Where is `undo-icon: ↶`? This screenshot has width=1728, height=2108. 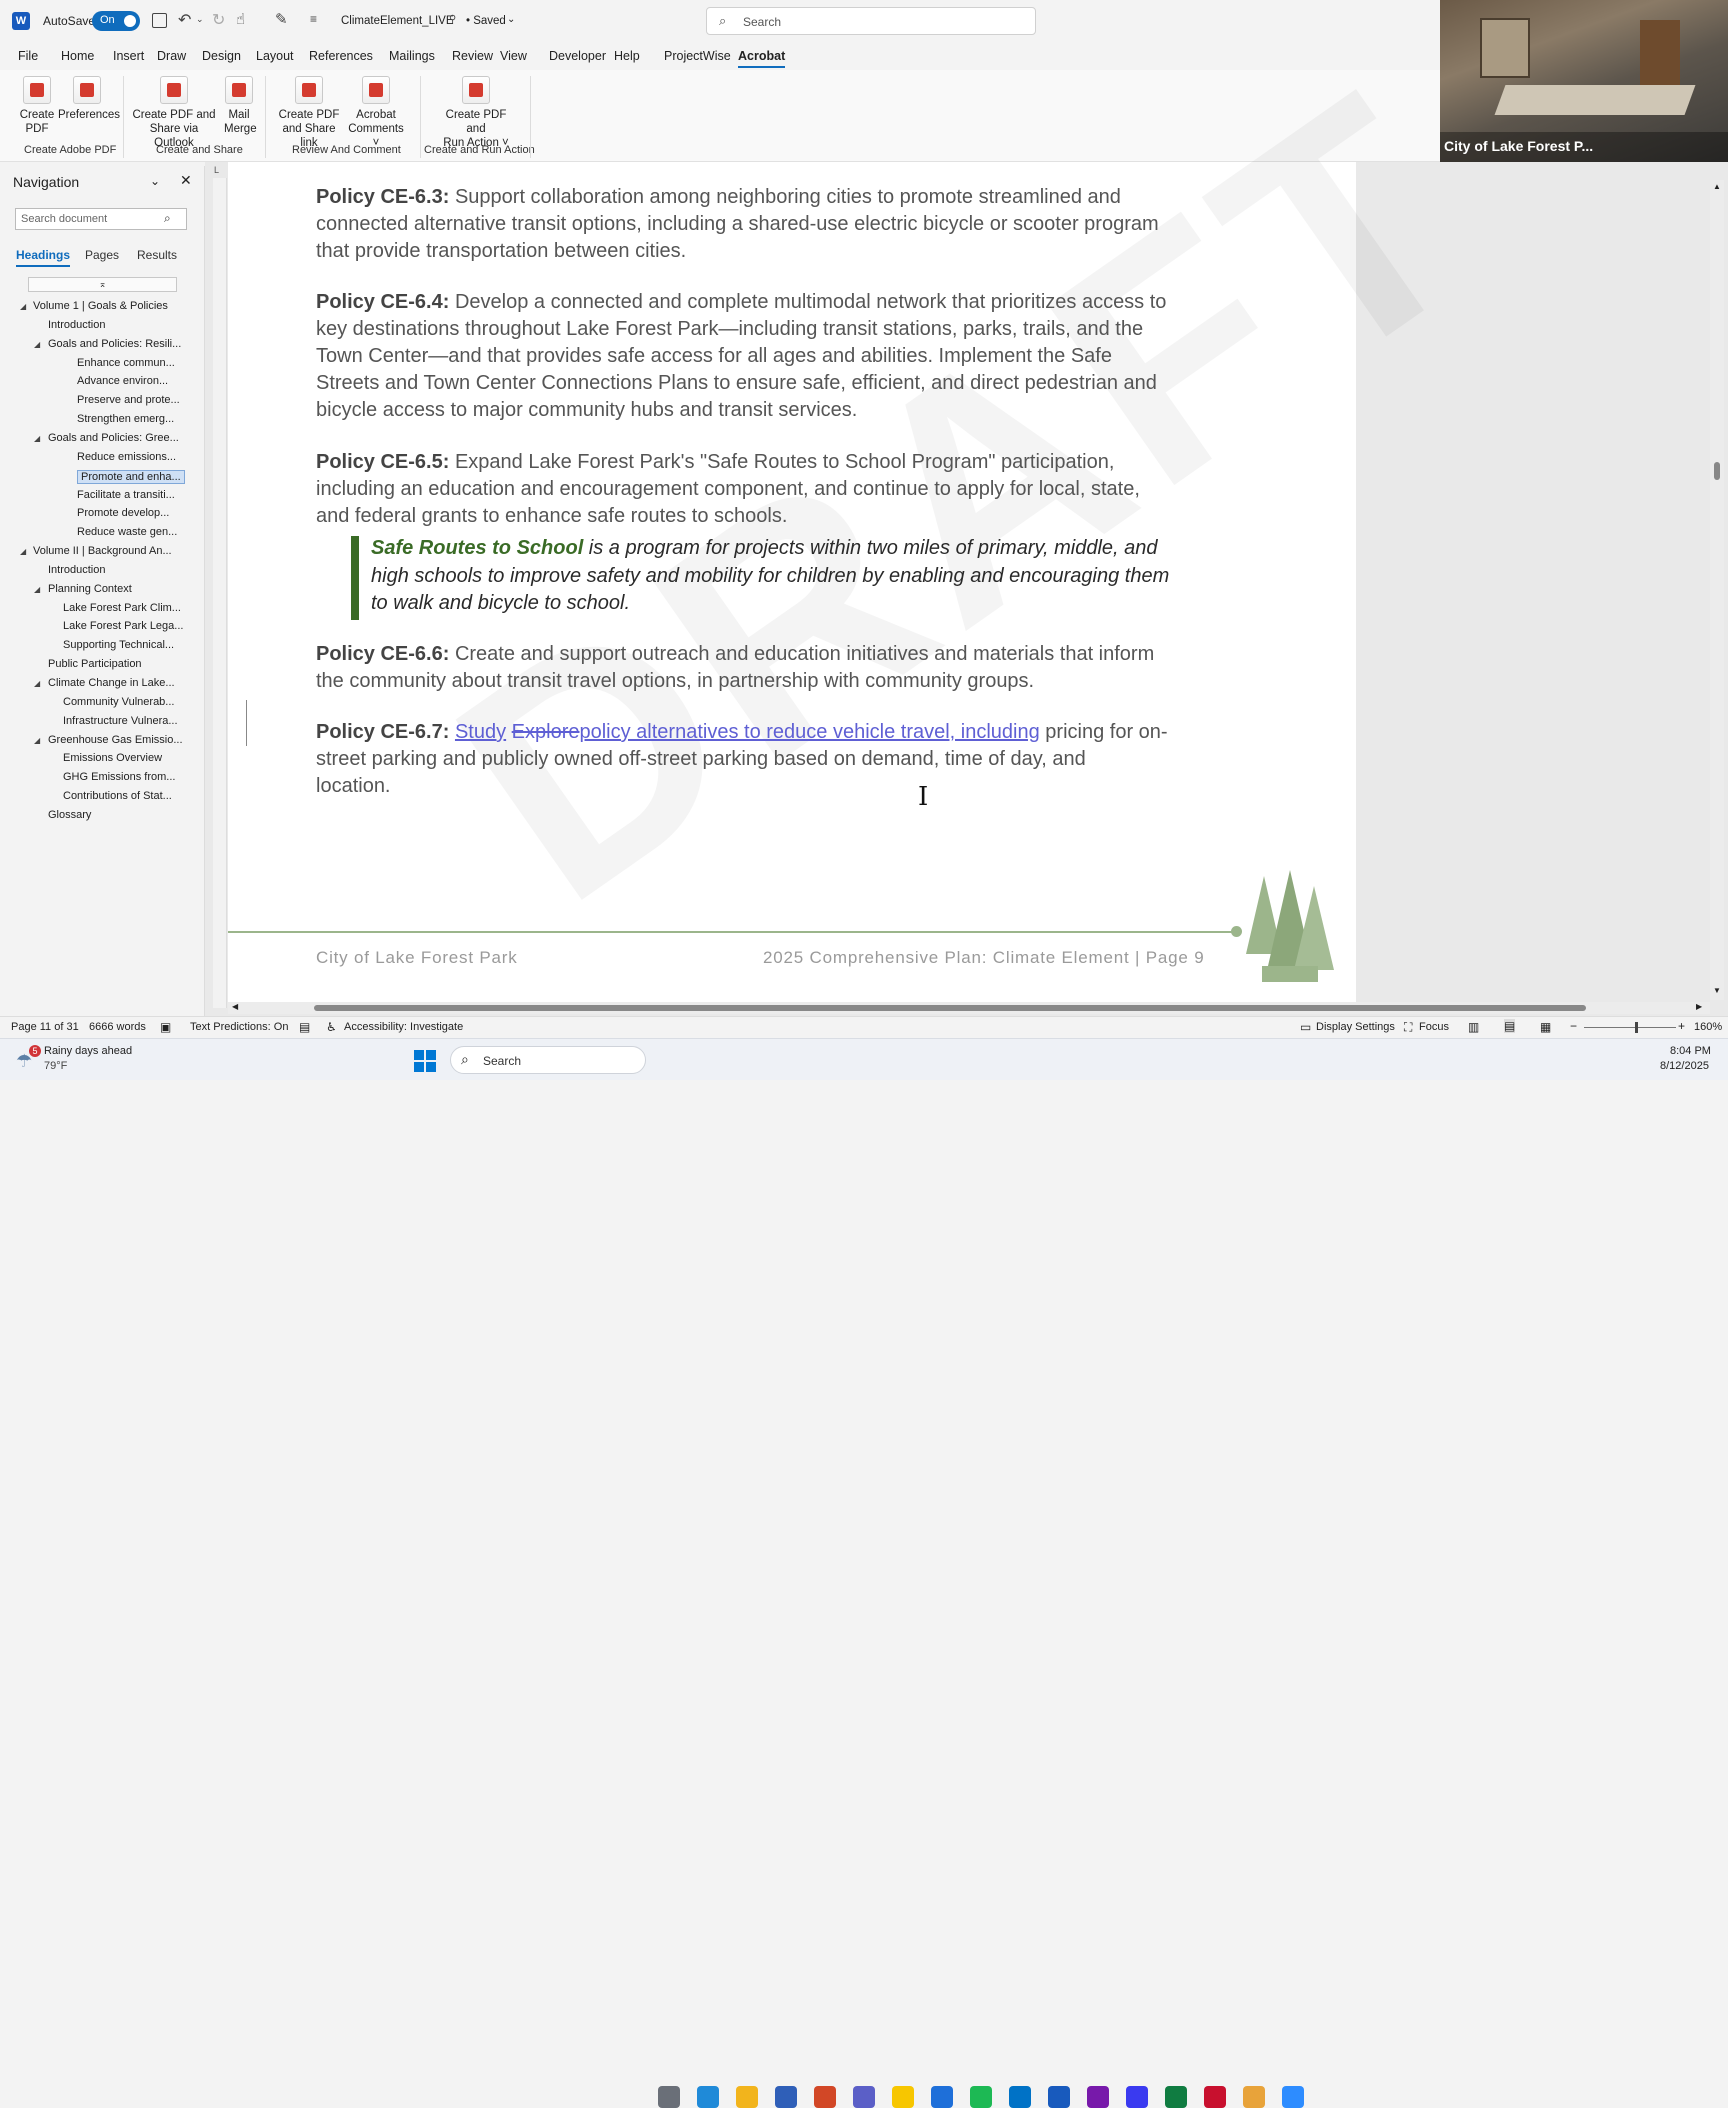
undo-icon: ↶ is located at coordinates (184, 20).